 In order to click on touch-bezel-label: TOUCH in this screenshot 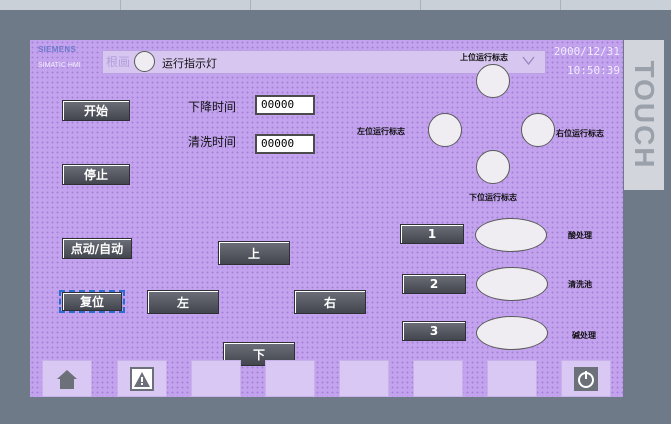, I will do `click(644, 115)`.